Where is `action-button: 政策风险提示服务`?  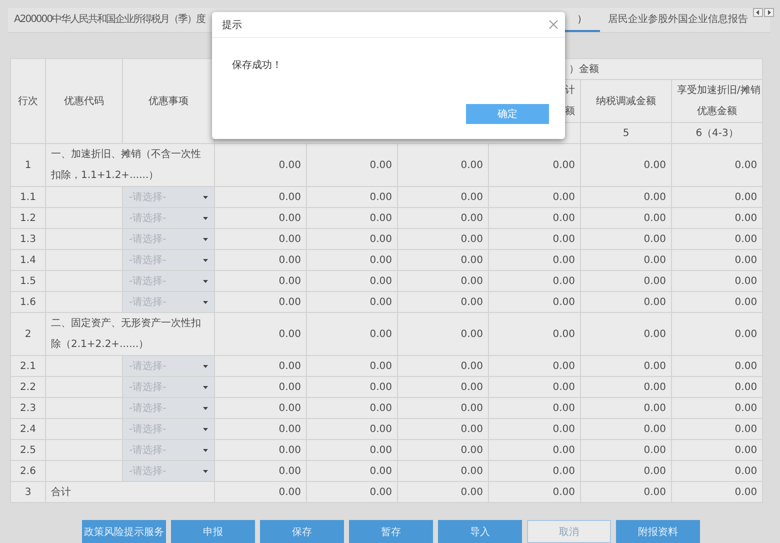
action-button: 政策风险提示服务 is located at coordinates (124, 531).